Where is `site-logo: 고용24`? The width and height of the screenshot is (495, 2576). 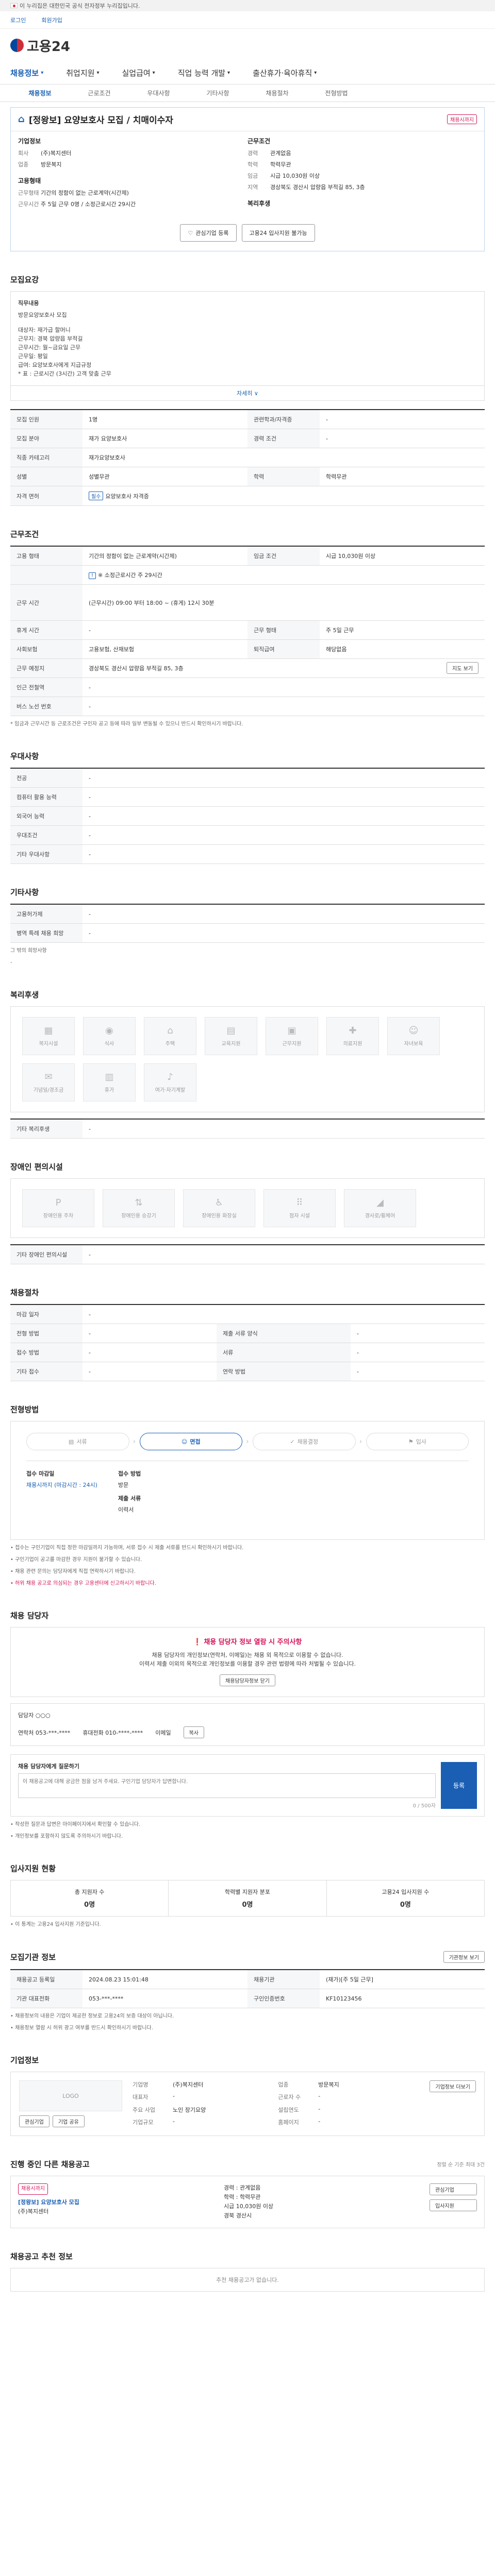 site-logo: 고용24 is located at coordinates (40, 45).